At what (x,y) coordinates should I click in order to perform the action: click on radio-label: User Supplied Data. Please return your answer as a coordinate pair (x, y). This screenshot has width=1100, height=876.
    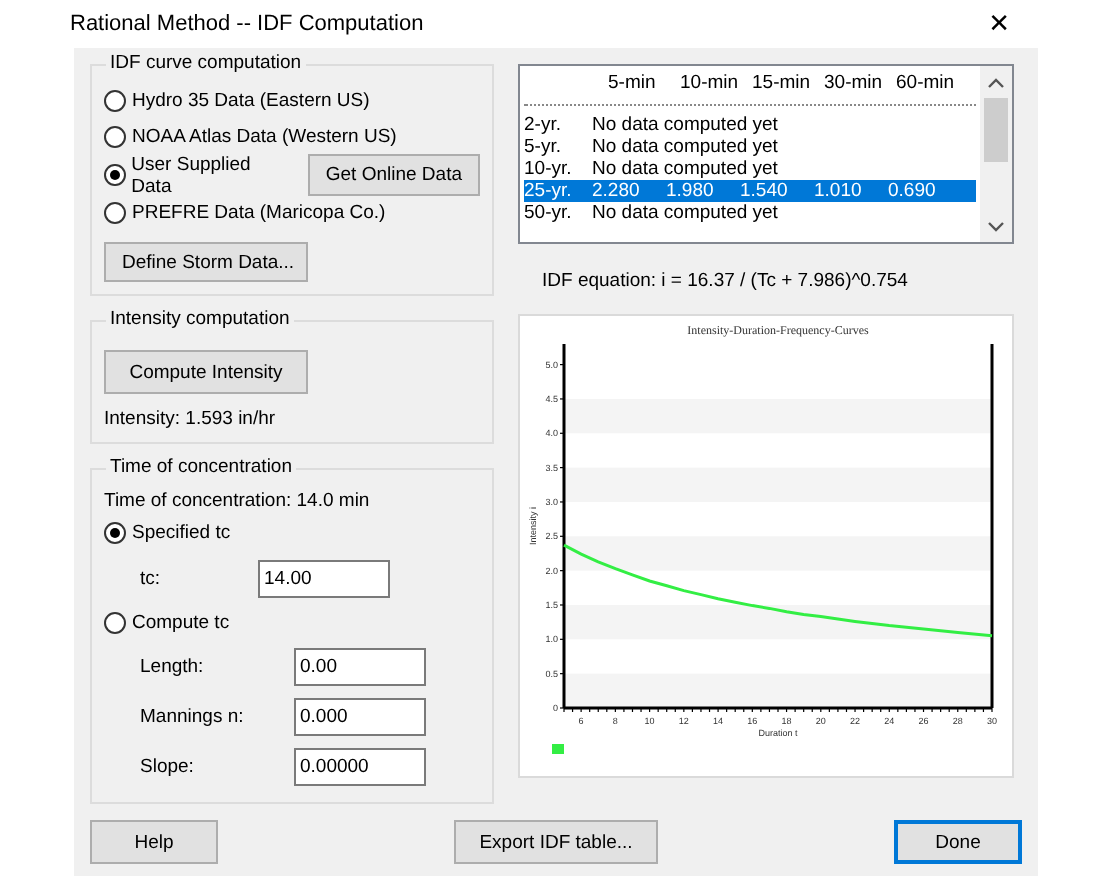
    Looking at the image, I should click on (210, 175).